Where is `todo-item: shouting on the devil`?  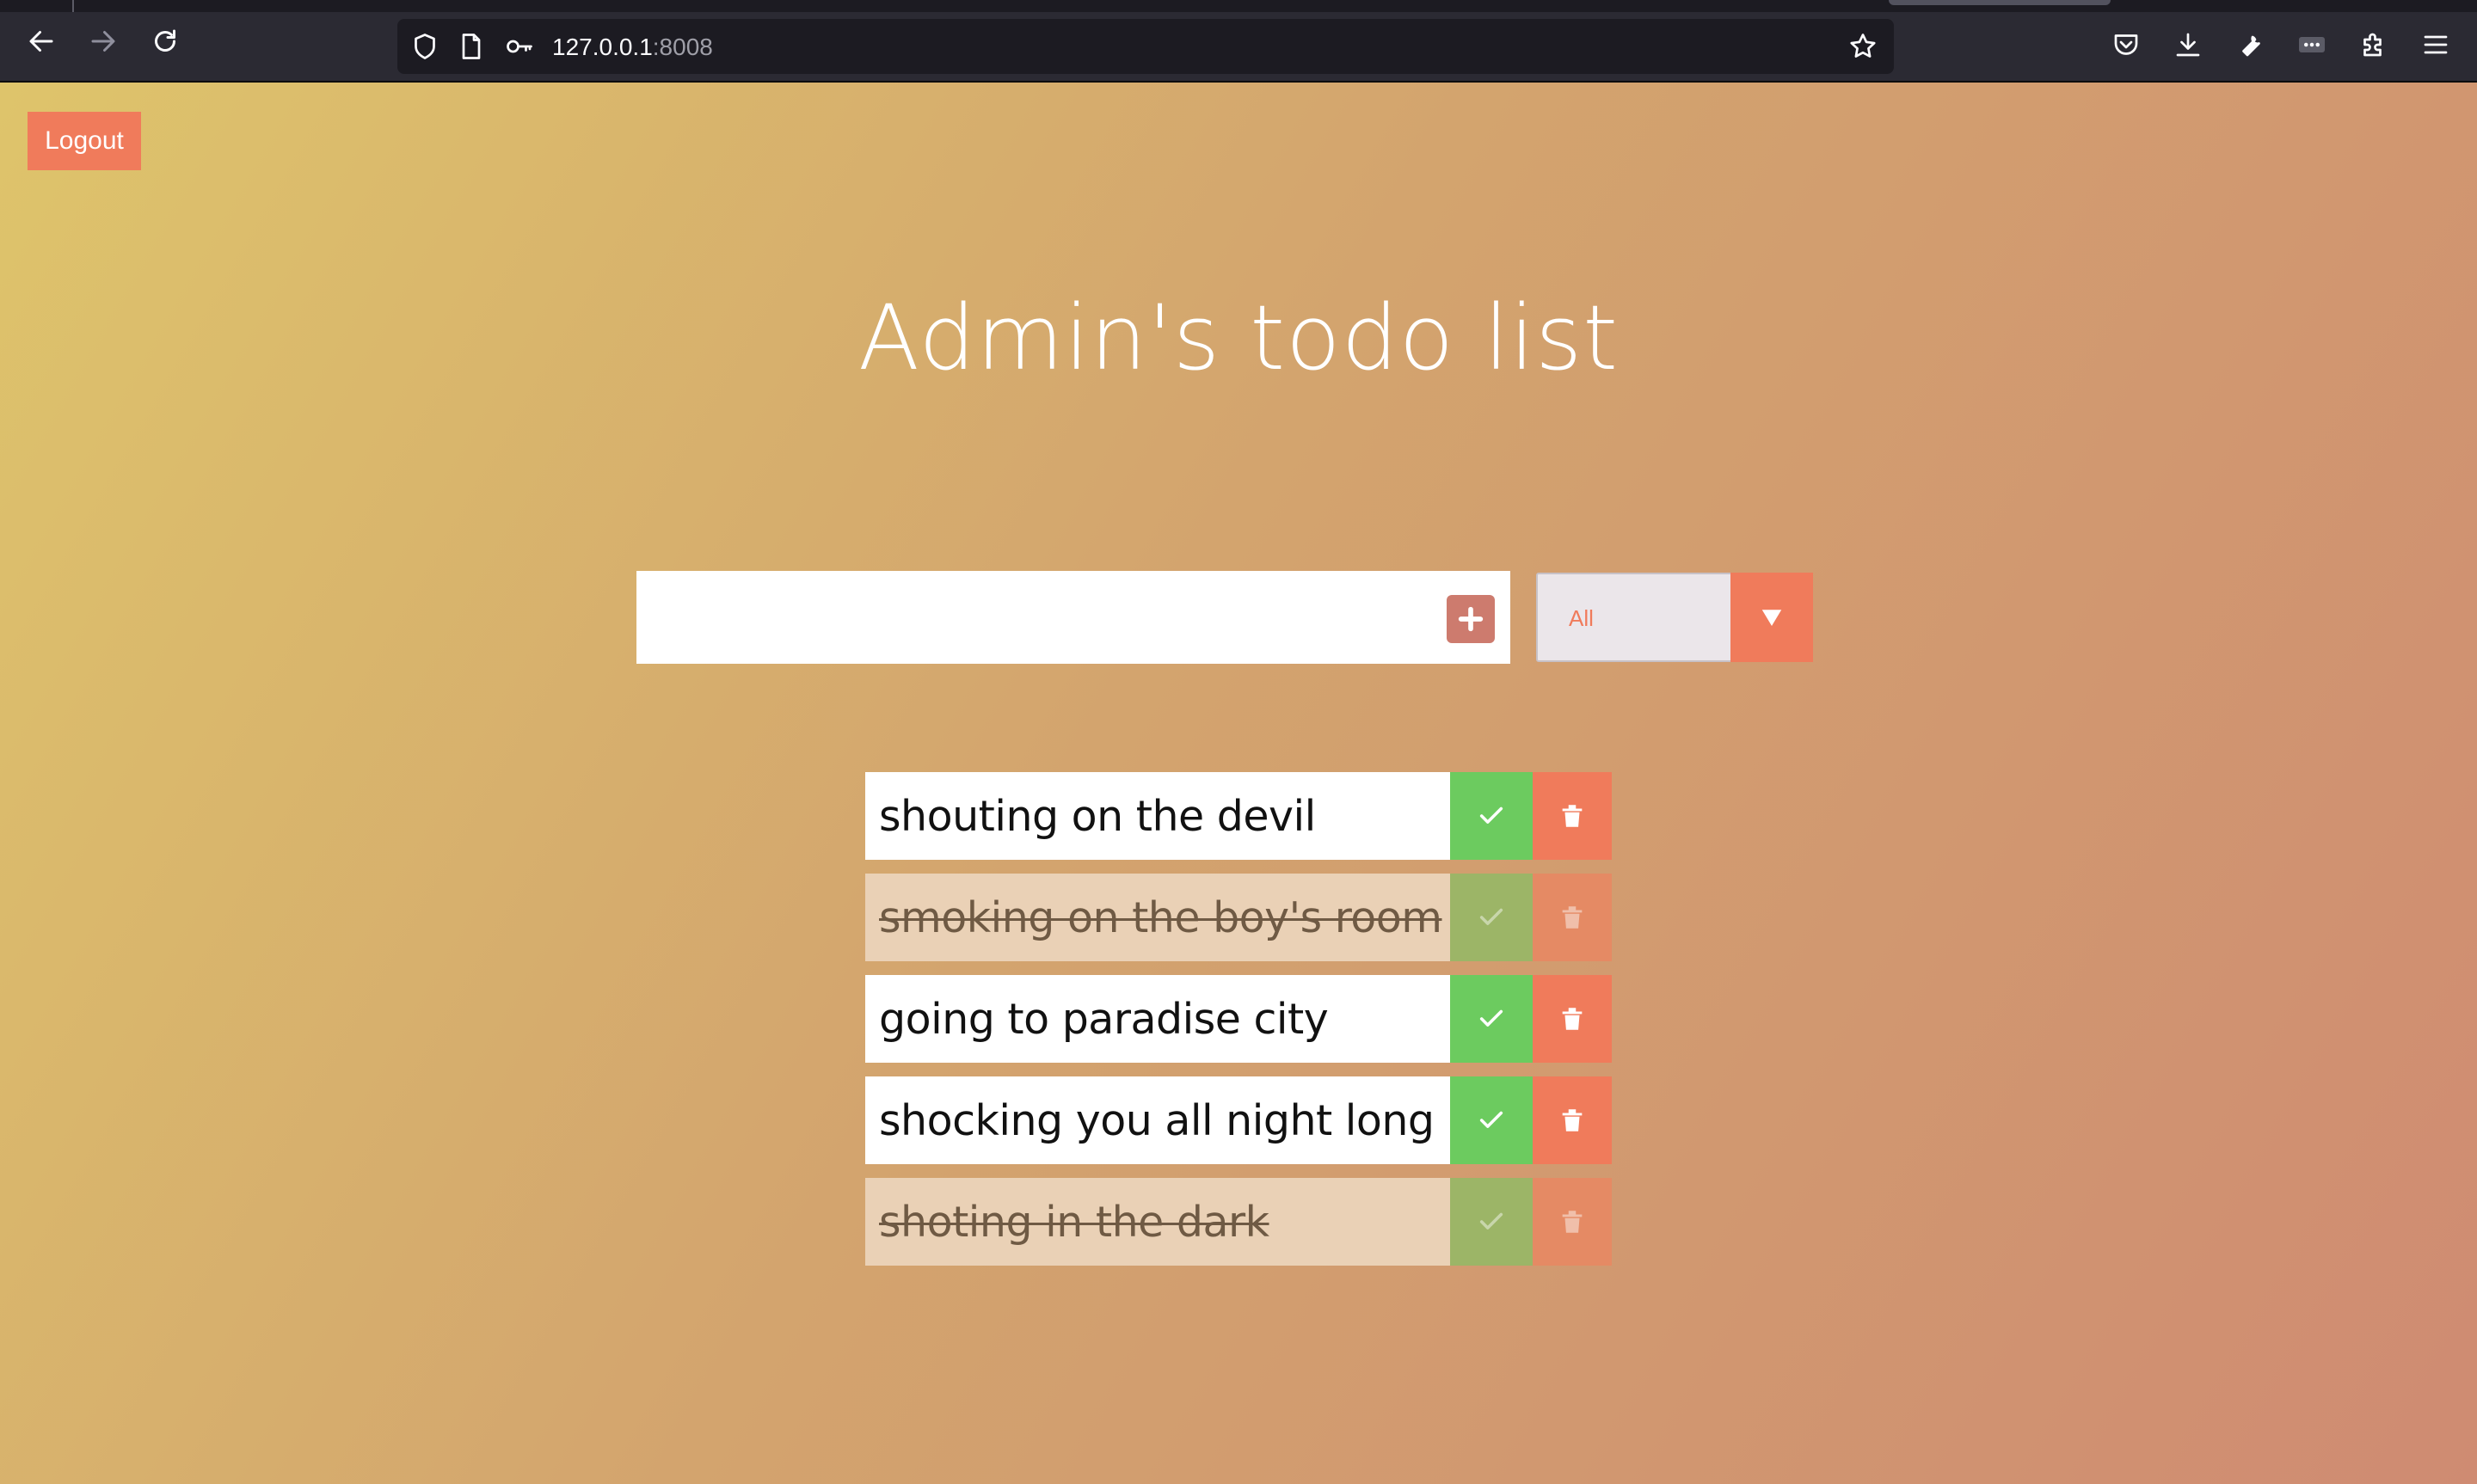
todo-item: shouting on the devil is located at coordinates (1239, 816).